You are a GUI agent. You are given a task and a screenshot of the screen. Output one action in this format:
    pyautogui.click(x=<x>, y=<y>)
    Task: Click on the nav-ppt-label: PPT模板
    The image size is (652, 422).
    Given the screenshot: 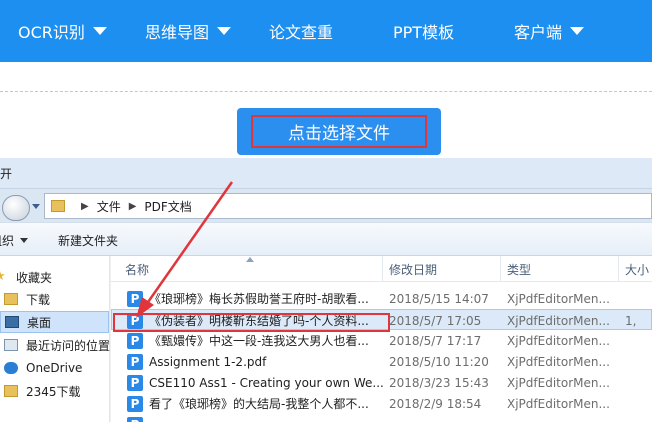 What is the action you would take?
    pyautogui.click(x=424, y=32)
    